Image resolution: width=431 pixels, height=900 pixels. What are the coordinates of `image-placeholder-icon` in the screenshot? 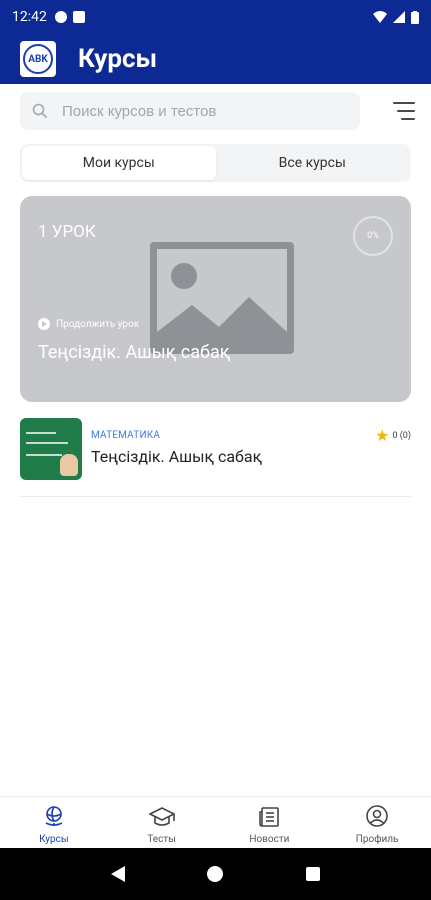 It's located at (222, 298).